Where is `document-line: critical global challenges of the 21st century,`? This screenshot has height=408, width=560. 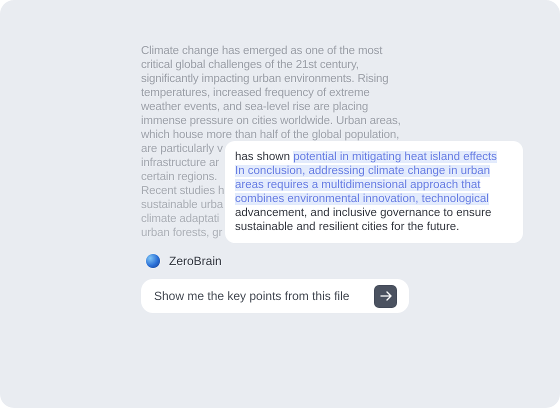
document-line: critical global challenges of the 21st century, is located at coordinates (250, 65).